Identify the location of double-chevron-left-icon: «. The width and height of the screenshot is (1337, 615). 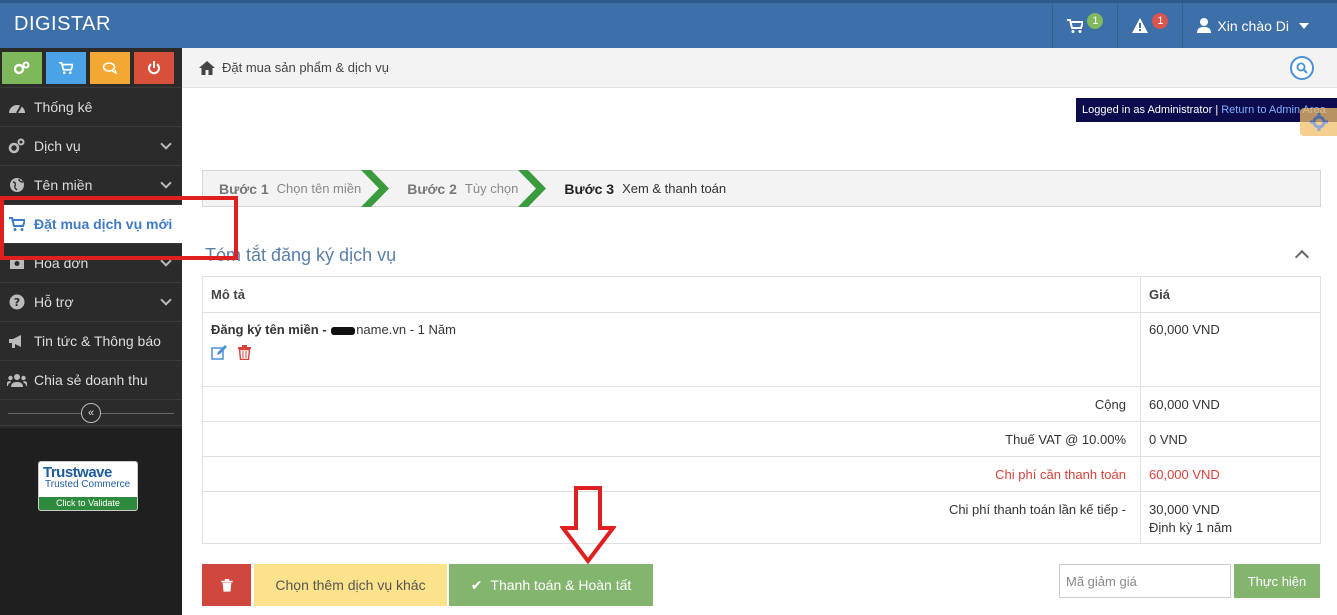
(91, 412).